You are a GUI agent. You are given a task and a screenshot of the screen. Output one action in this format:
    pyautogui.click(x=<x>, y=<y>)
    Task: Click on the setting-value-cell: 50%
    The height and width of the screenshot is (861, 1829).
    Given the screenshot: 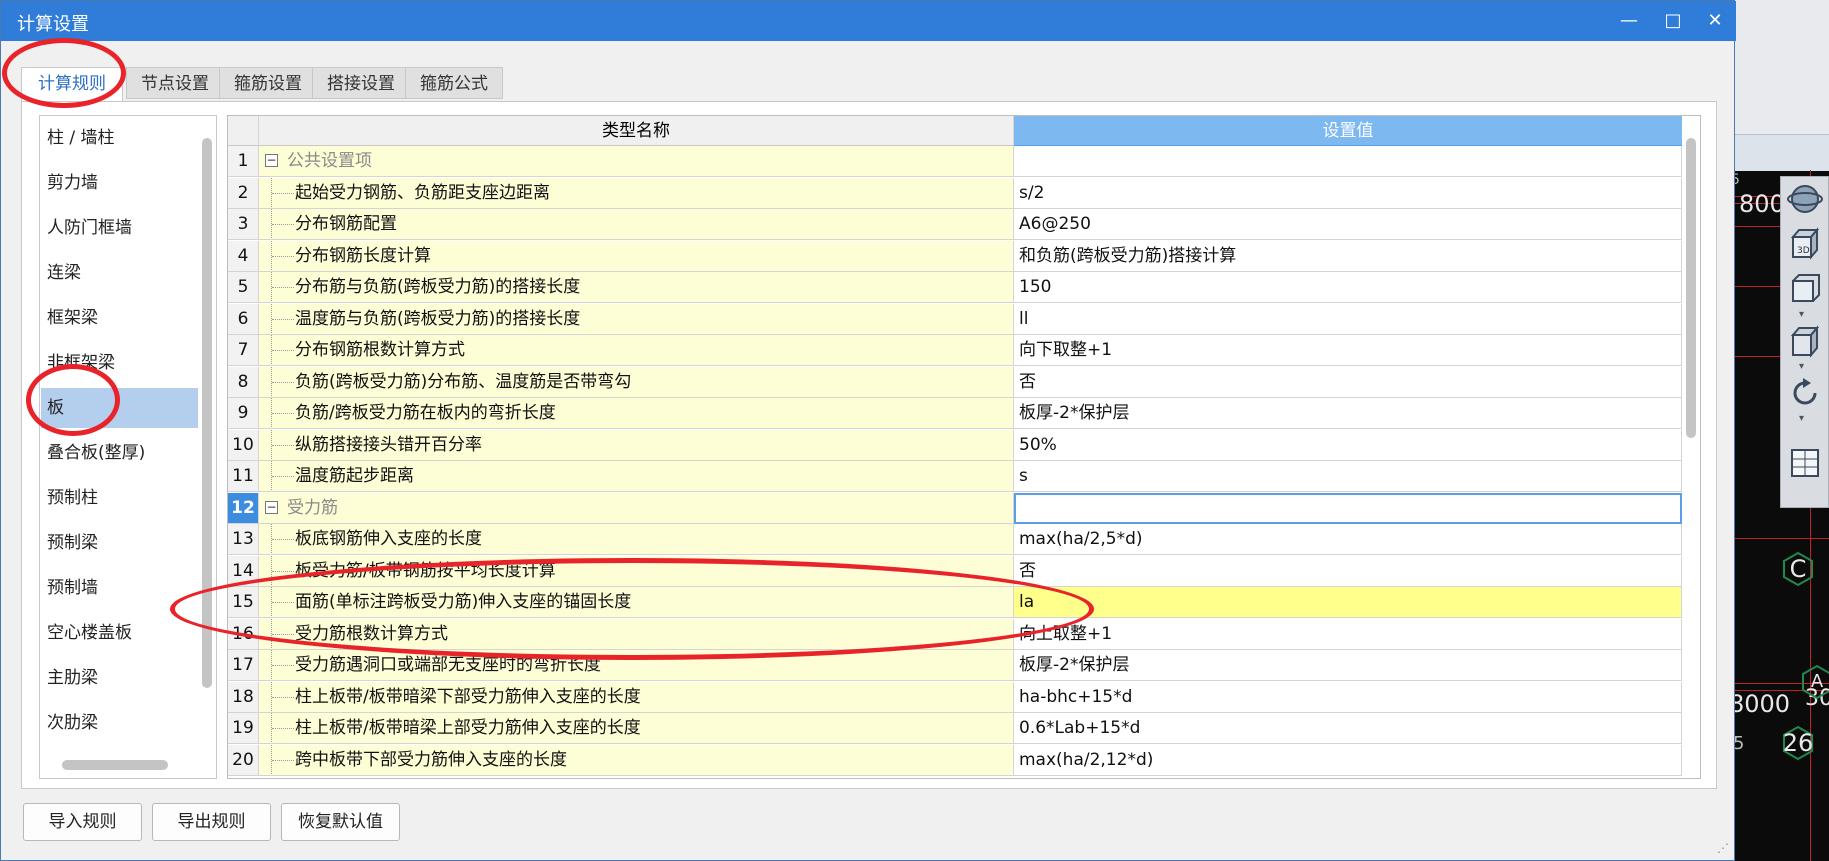 What is the action you would take?
    pyautogui.click(x=1348, y=445)
    